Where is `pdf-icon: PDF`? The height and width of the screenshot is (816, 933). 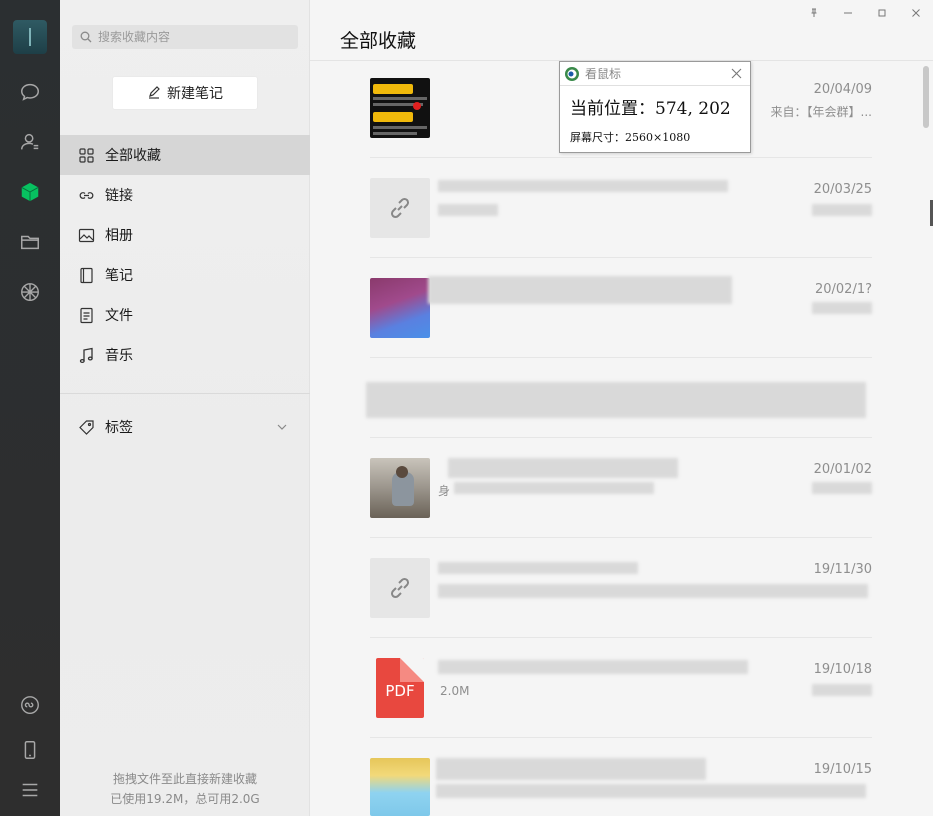
pdf-icon: PDF is located at coordinates (400, 688).